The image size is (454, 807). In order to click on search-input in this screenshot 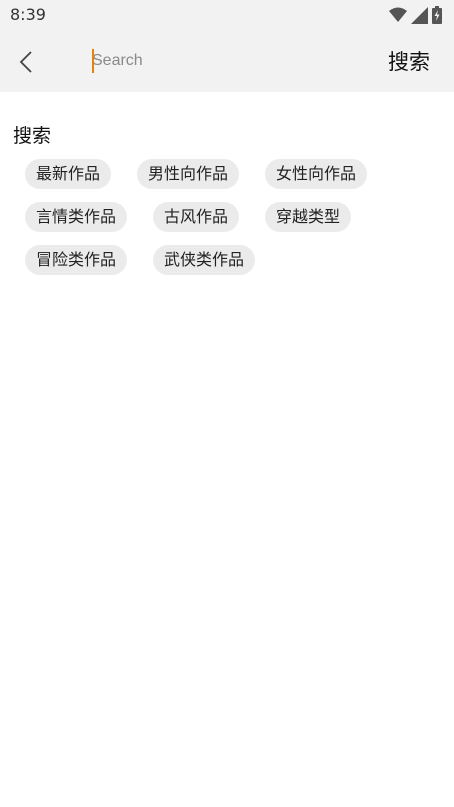, I will do `click(226, 61)`.